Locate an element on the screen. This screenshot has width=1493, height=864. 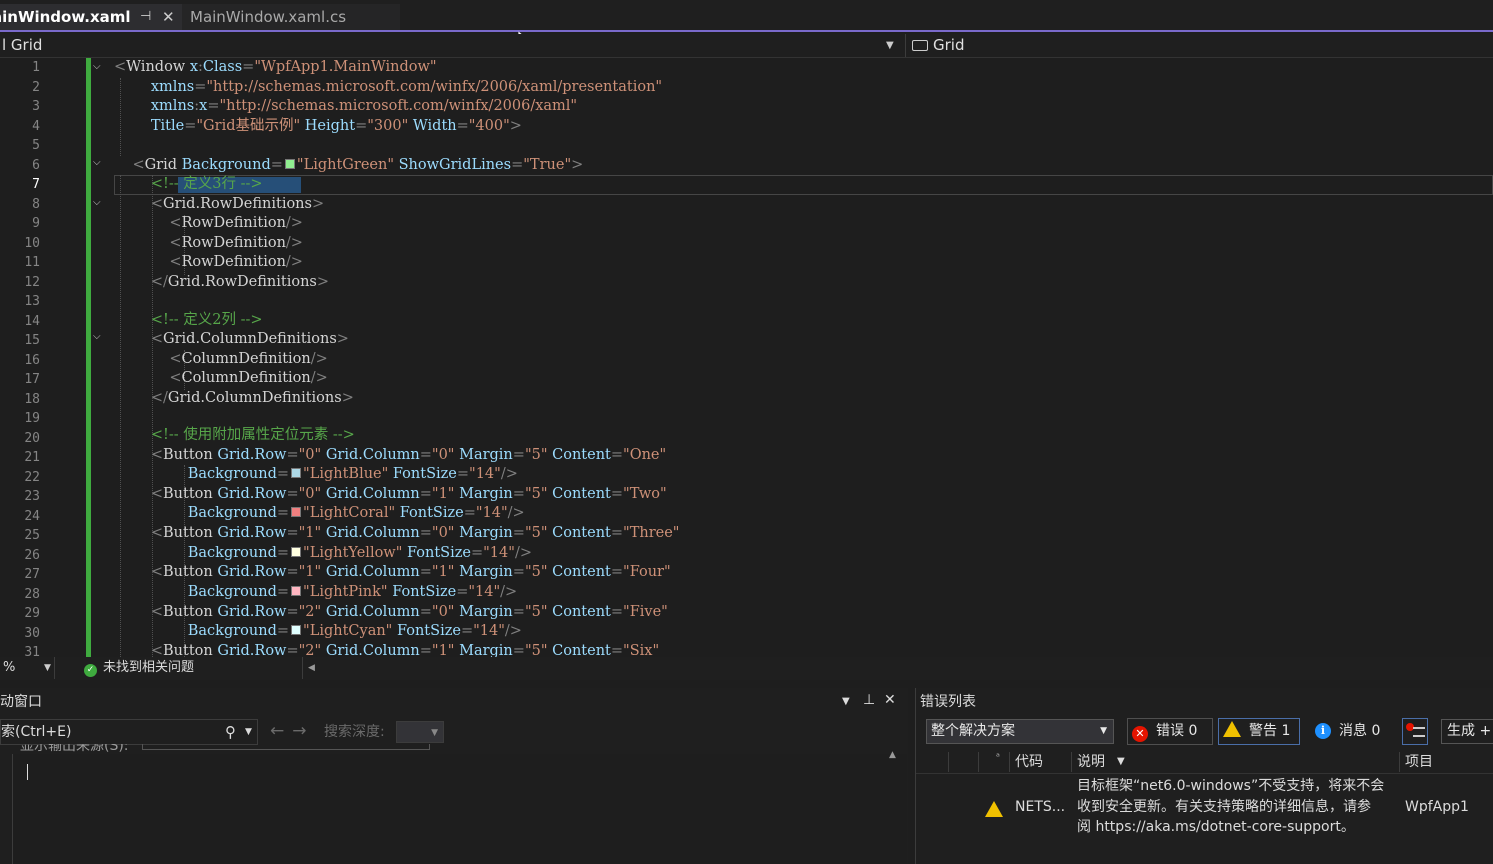
line-number: 17 is located at coordinates (32, 379).